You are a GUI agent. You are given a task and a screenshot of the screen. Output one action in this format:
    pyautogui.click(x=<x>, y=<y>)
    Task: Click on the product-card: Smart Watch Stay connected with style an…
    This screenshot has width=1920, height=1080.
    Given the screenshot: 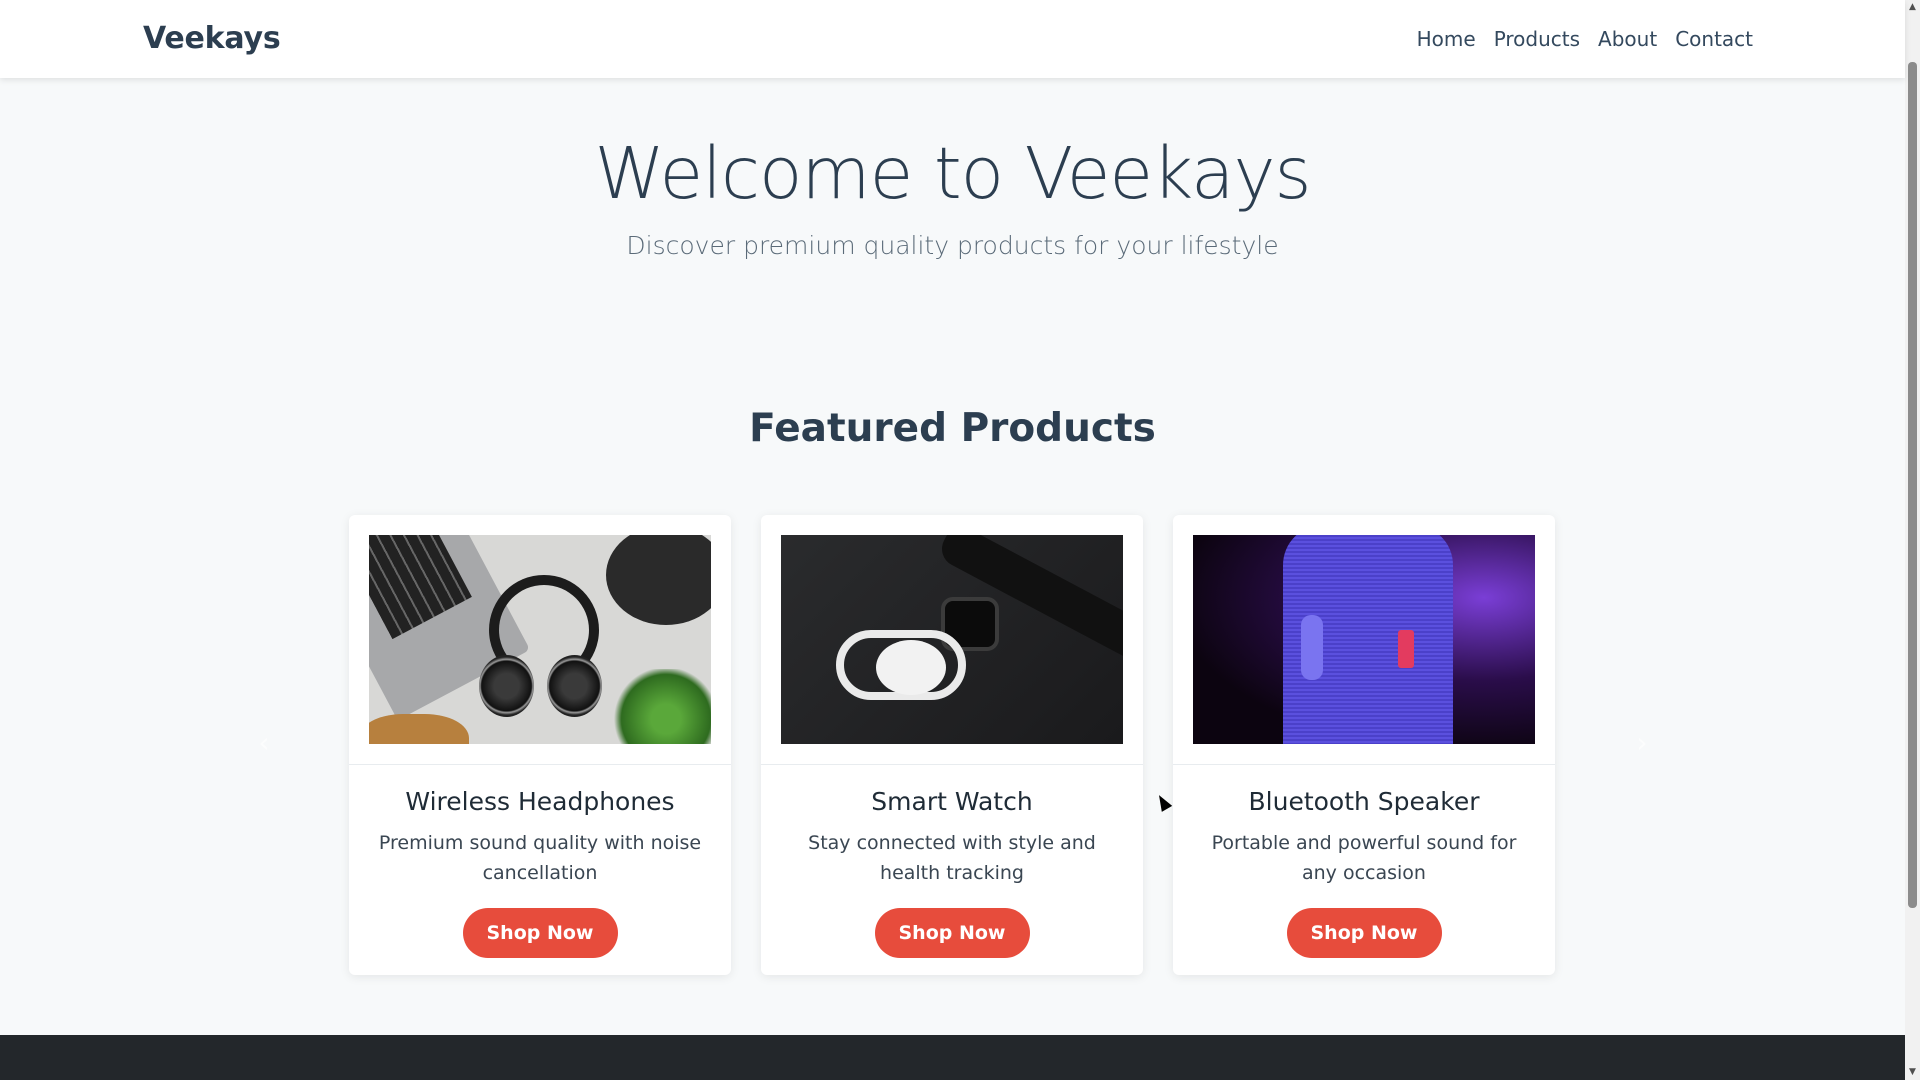 What is the action you would take?
    pyautogui.click(x=952, y=745)
    